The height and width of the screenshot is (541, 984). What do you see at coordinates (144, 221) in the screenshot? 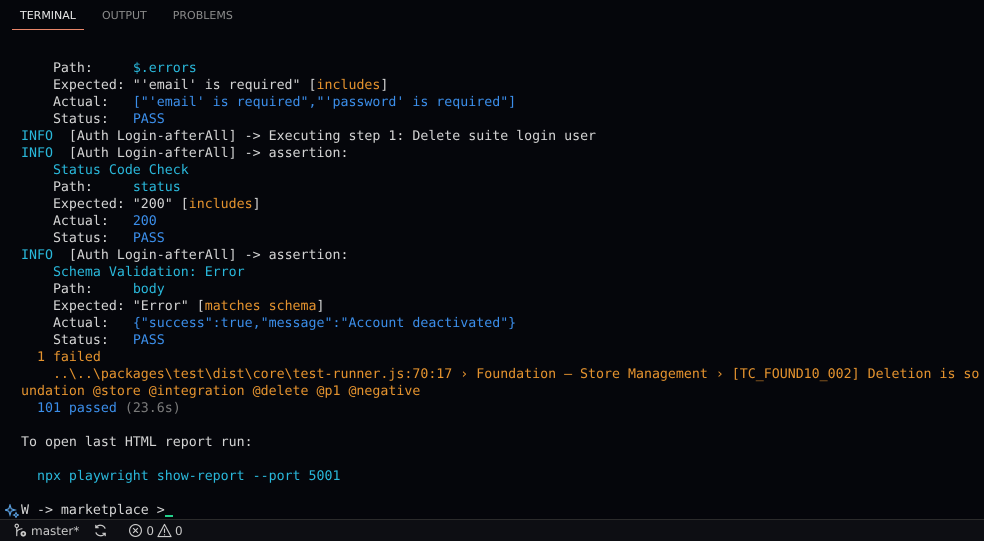
I see `terminal-text: 200` at bounding box center [144, 221].